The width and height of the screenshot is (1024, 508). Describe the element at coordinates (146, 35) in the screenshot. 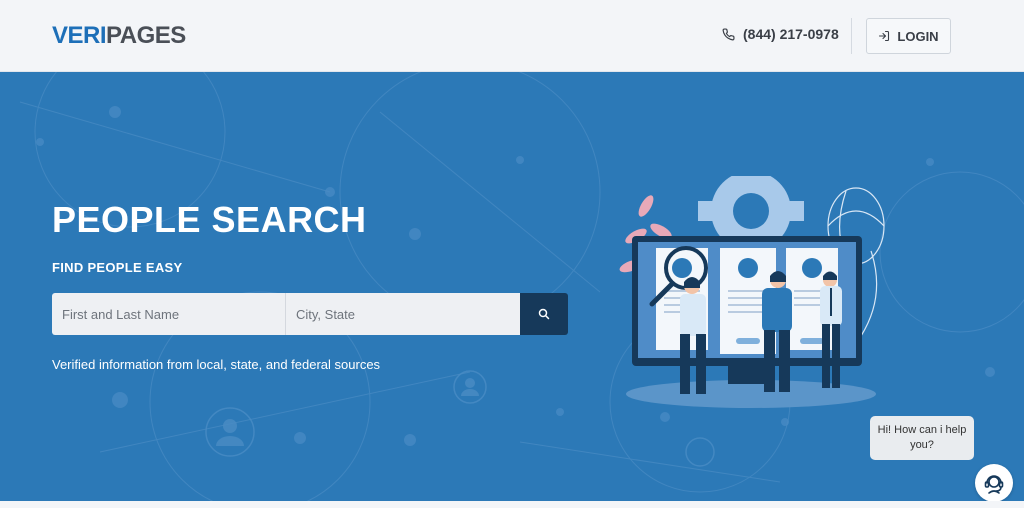

I see `logo-part-pages: PAGES` at that location.